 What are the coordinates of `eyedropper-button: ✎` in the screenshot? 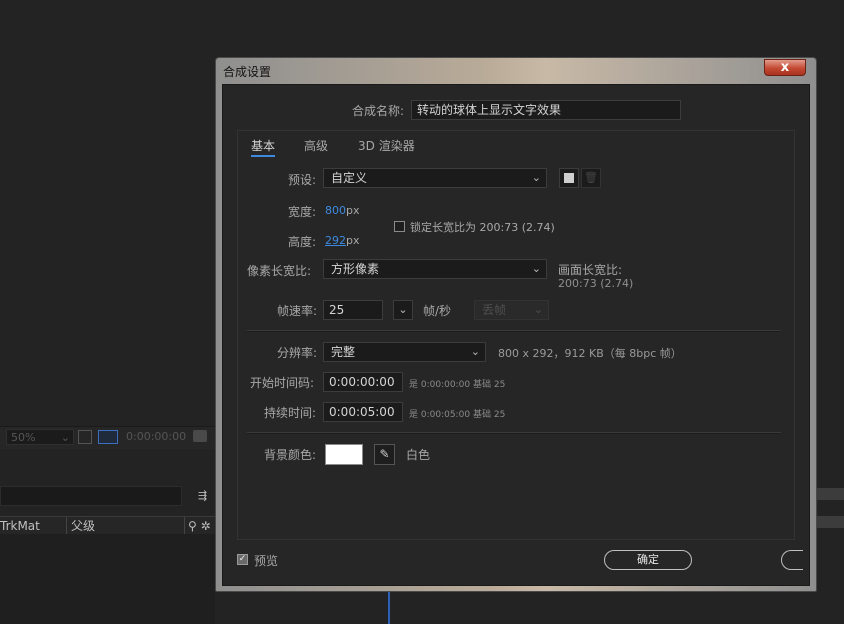 It's located at (384, 454).